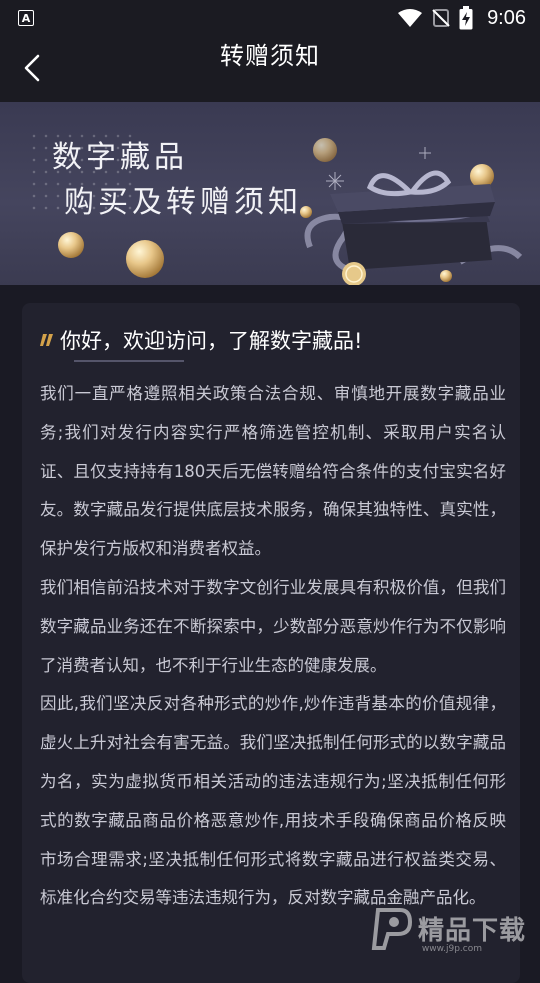 The height and width of the screenshot is (983, 540). I want to click on status-bar: A 9:06, so click(270, 18).